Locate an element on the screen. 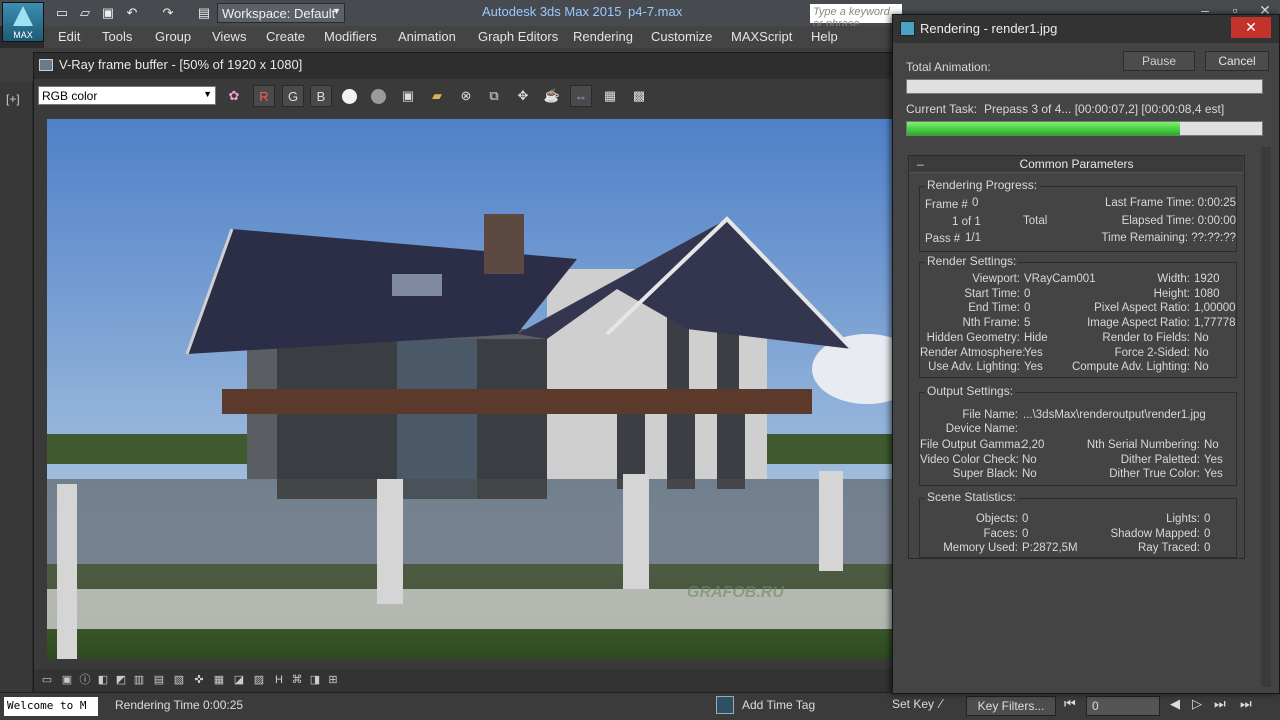  dialog-scrollbar is located at coordinates (1266, 417).